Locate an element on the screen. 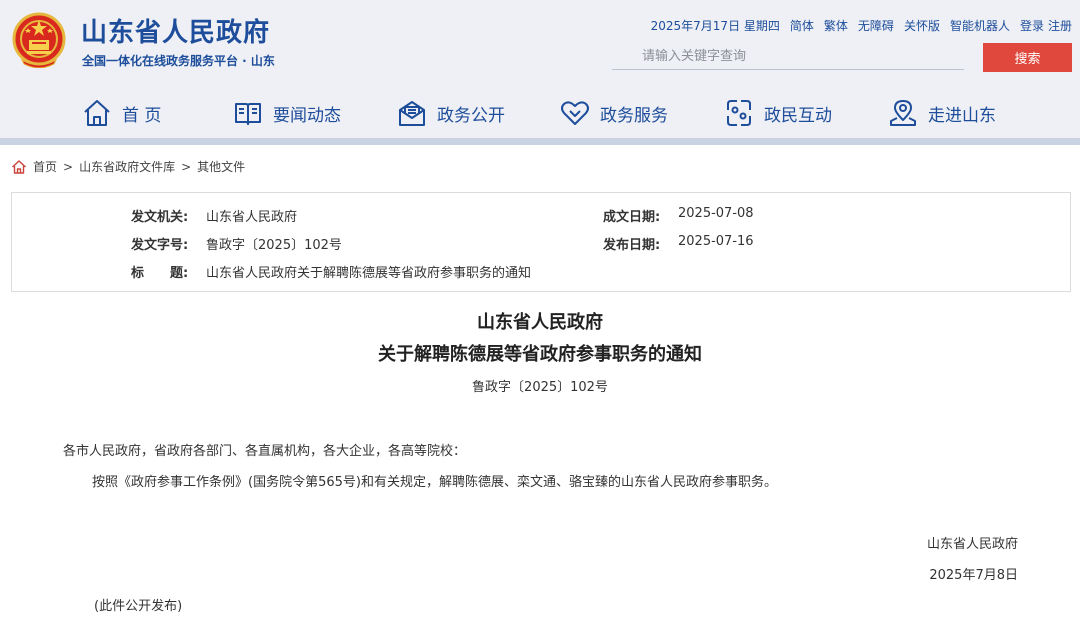 The image size is (1080, 622). written-date-label: 成文日期: is located at coordinates (632, 217).